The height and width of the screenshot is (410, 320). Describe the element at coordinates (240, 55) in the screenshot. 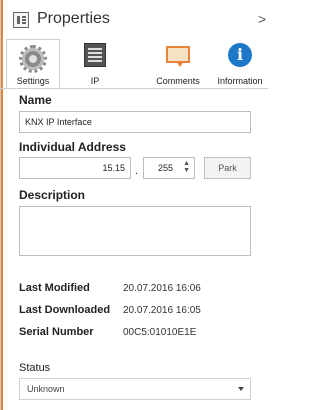

I see `info-icon: i` at that location.